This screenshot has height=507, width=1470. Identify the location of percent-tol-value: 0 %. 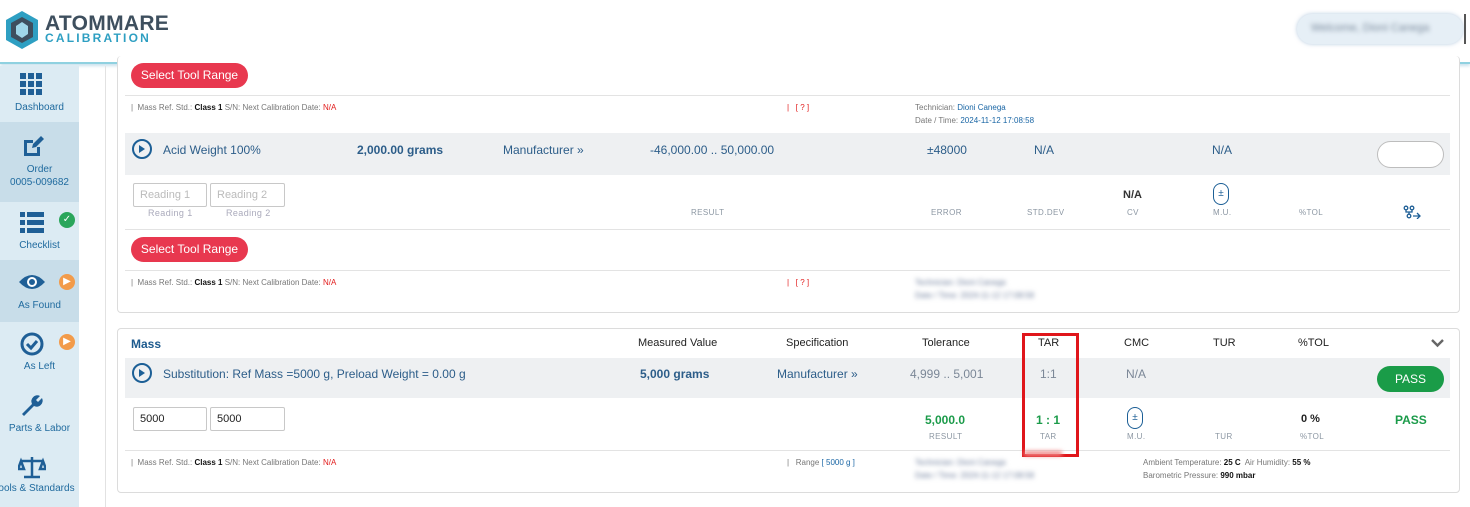
(1310, 419).